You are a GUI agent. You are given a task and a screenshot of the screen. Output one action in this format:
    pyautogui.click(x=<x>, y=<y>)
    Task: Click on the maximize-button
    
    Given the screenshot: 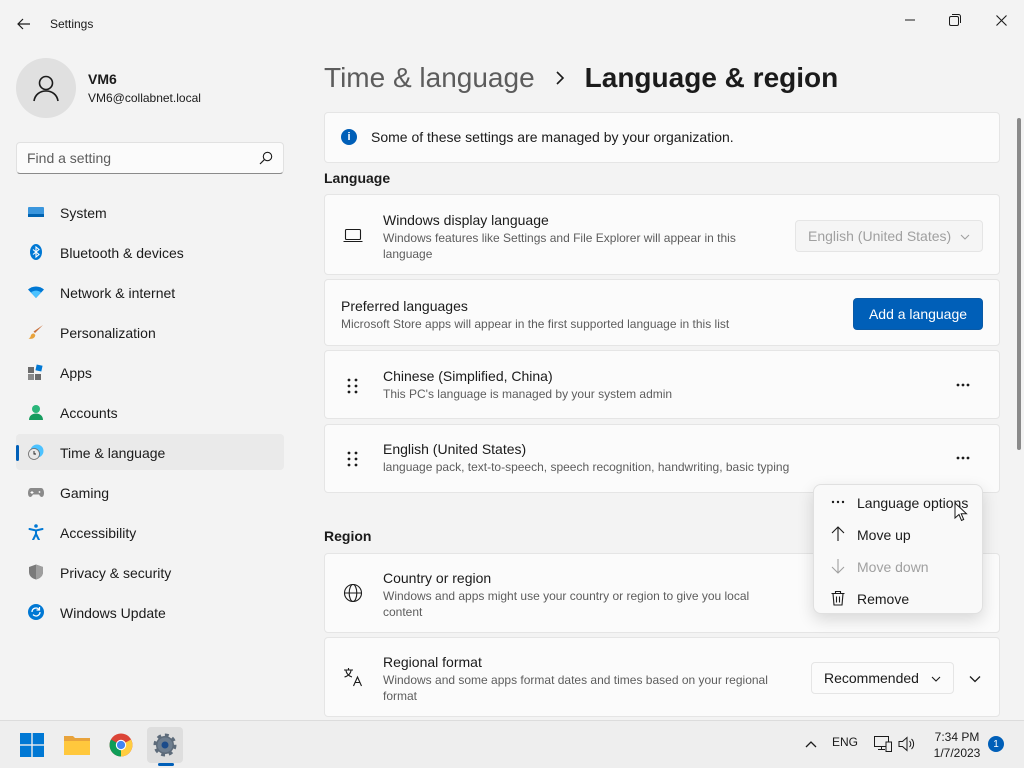 What is the action you would take?
    pyautogui.click(x=955, y=20)
    